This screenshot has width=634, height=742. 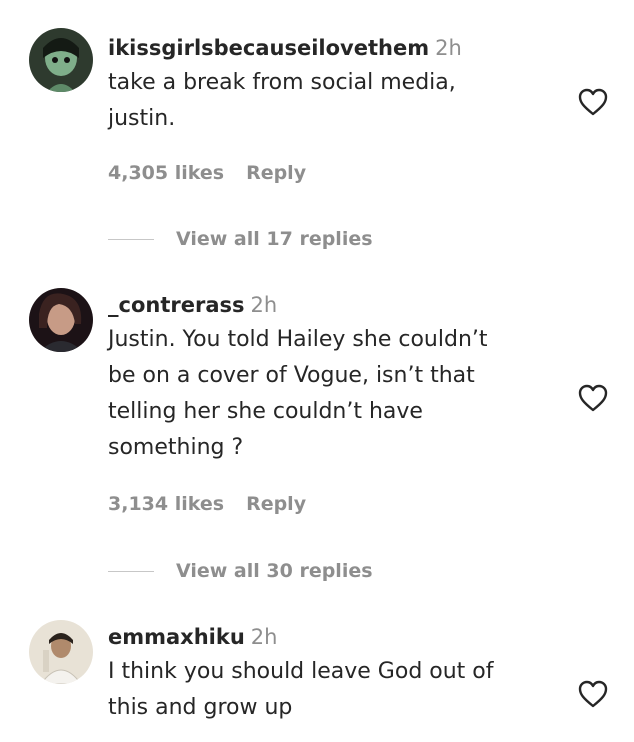 I want to click on likes-count: 4,305 likes, so click(x=166, y=173).